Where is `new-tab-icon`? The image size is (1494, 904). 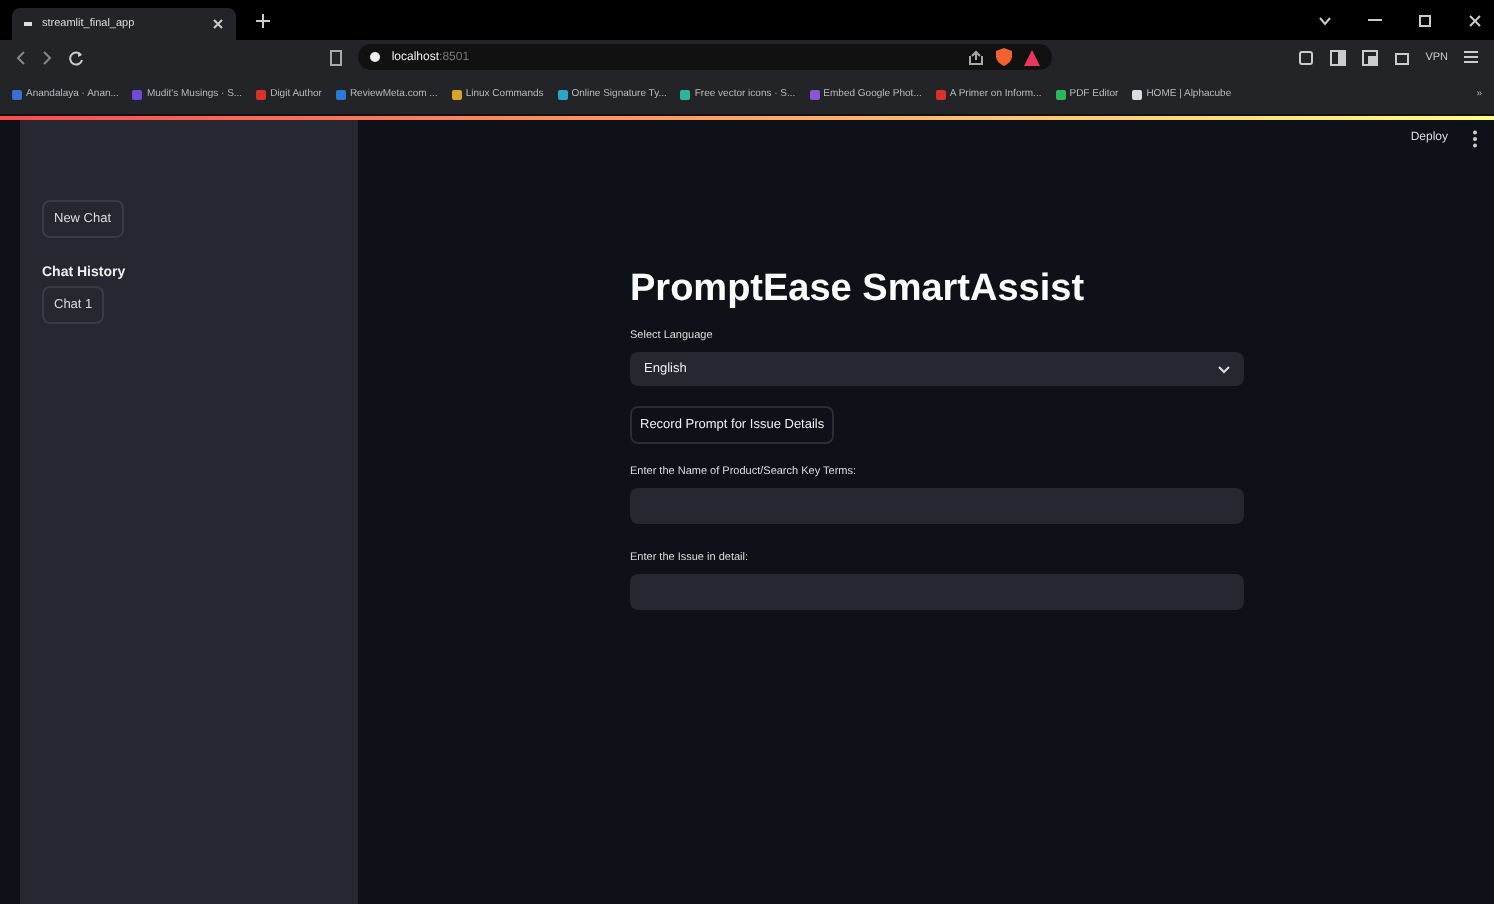 new-tab-icon is located at coordinates (263, 20).